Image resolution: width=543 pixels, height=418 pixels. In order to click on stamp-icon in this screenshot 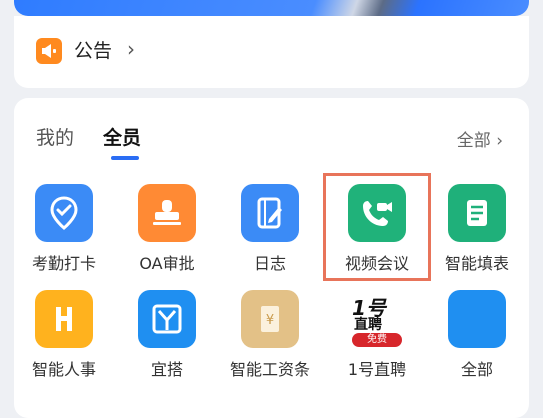, I will do `click(167, 213)`.